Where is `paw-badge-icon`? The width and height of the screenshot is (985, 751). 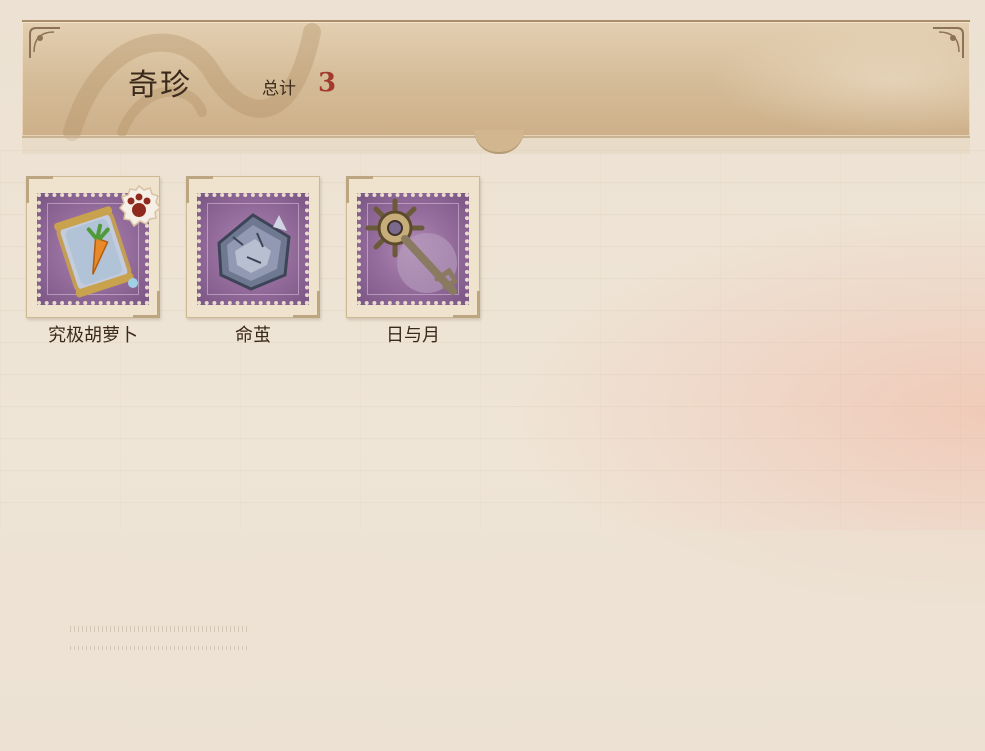 paw-badge-icon is located at coordinates (139, 206).